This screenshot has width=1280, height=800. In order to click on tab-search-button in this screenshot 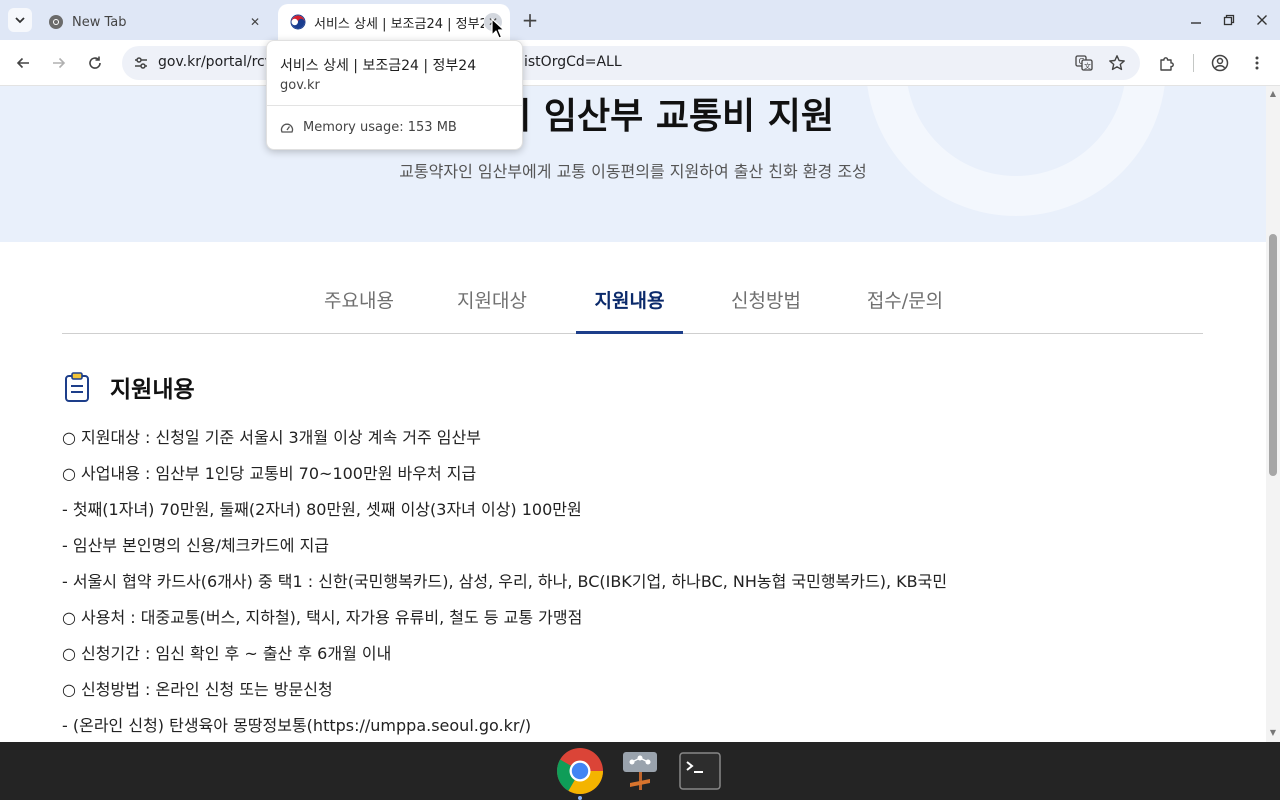, I will do `click(20, 20)`.